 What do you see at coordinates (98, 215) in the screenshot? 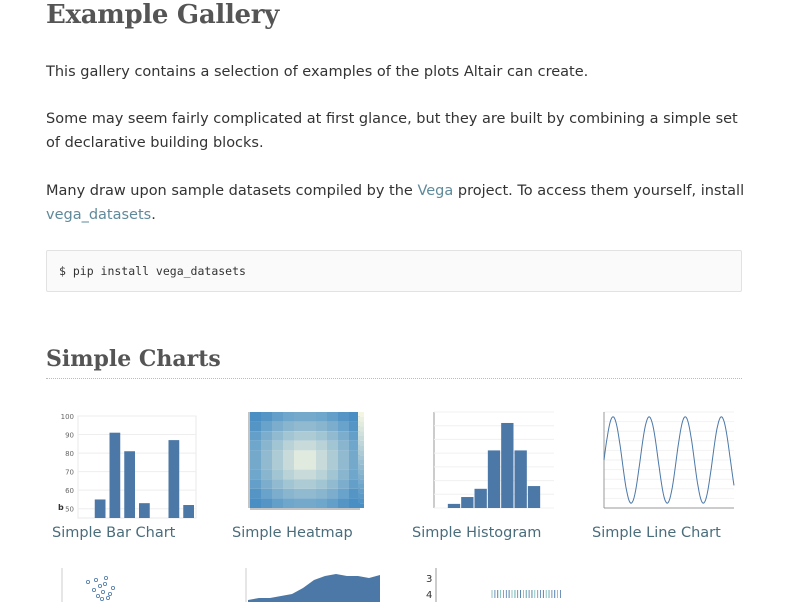
I see `vega-datasets-link: vega_datasets` at bounding box center [98, 215].